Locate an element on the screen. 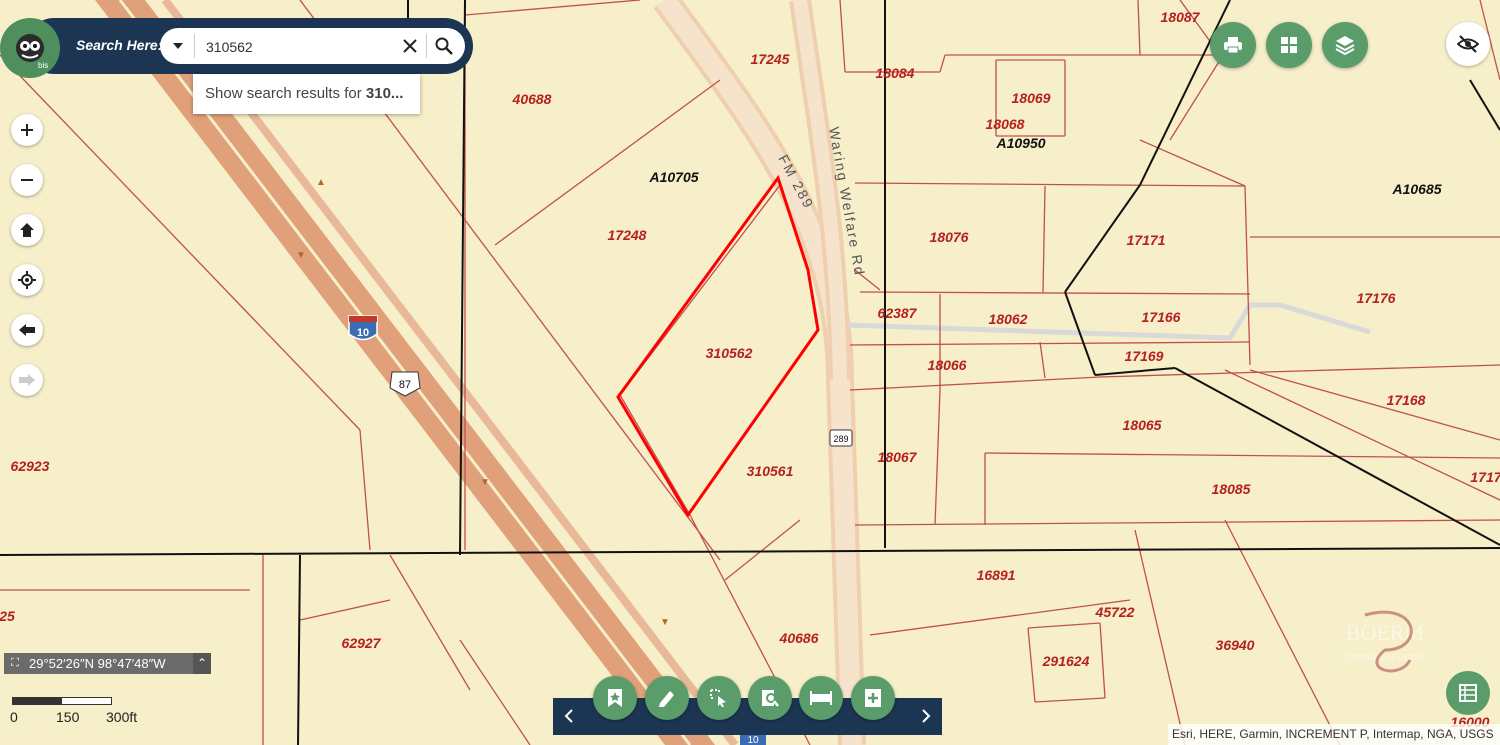 The width and height of the screenshot is (1500, 745). select-button is located at coordinates (719, 698).